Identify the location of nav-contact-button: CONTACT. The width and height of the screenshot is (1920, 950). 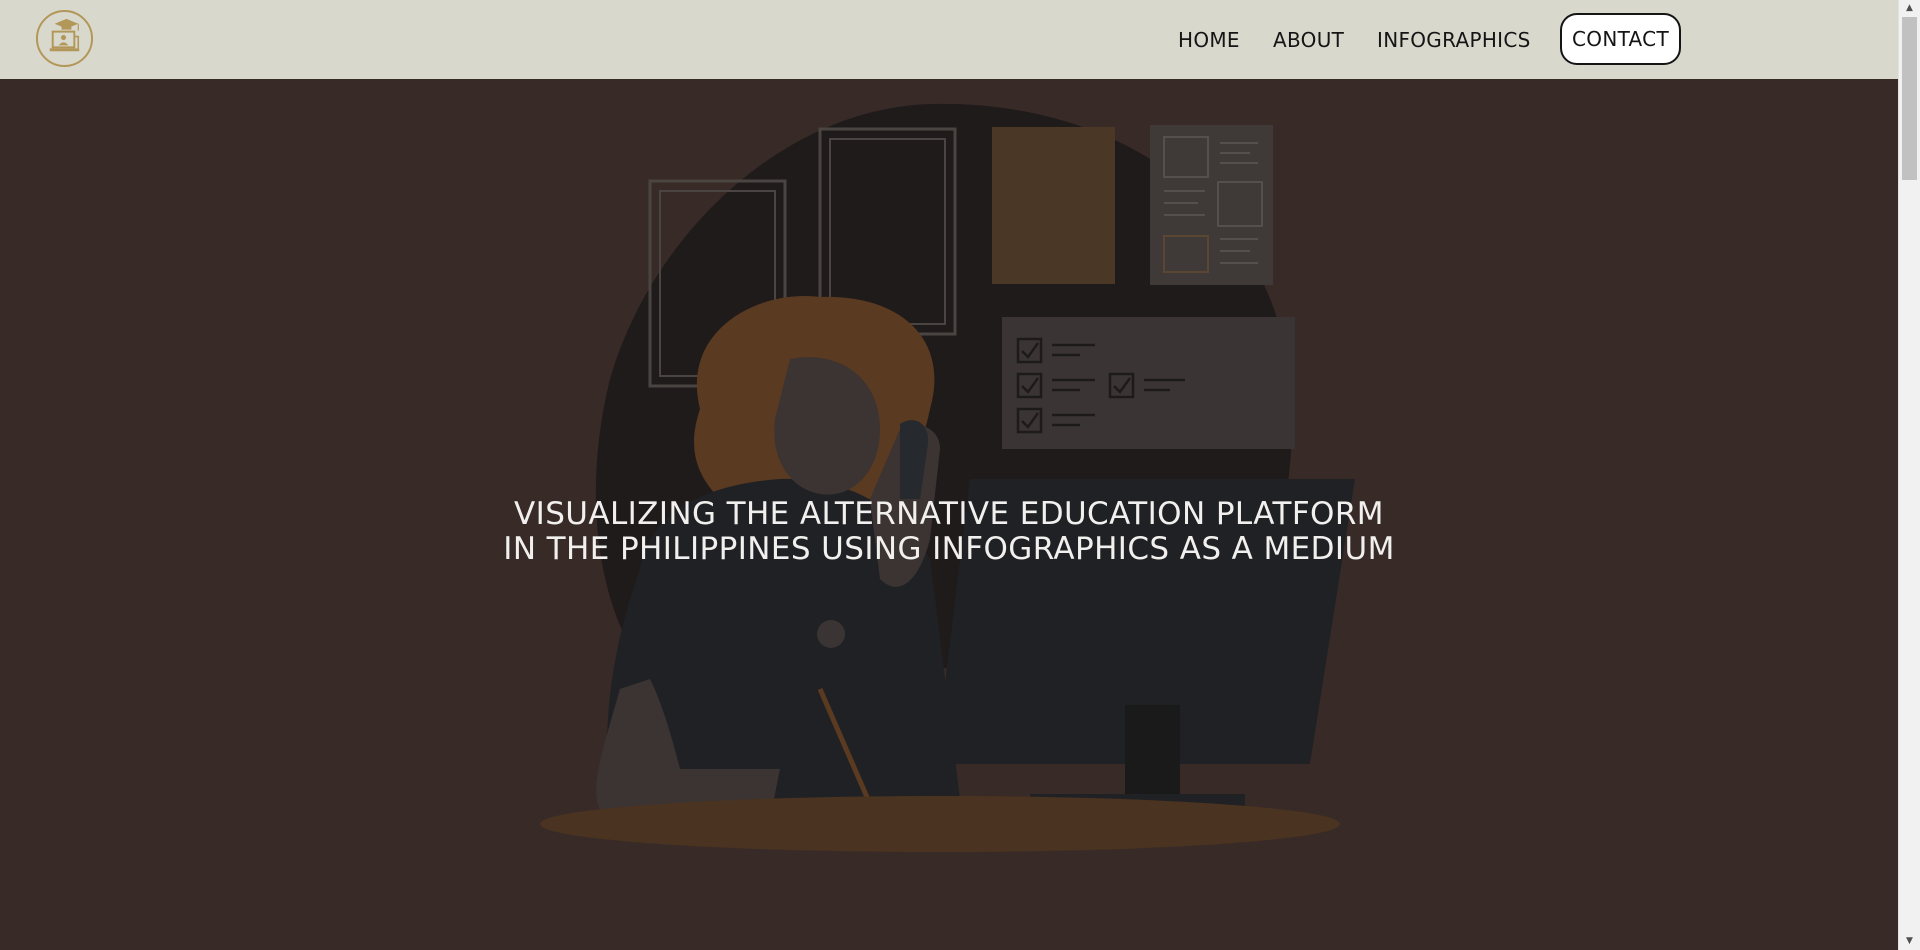
(1620, 39).